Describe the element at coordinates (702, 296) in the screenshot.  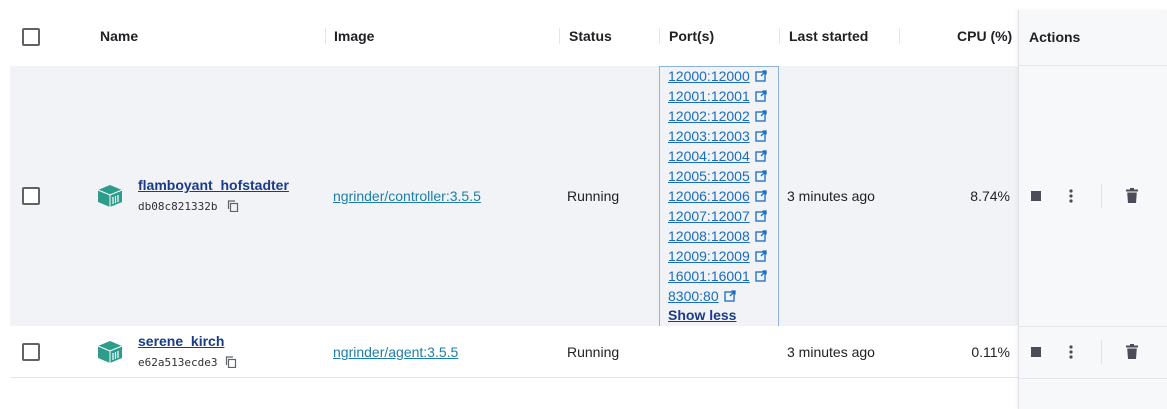
I see `port-link: 8300:80` at that location.